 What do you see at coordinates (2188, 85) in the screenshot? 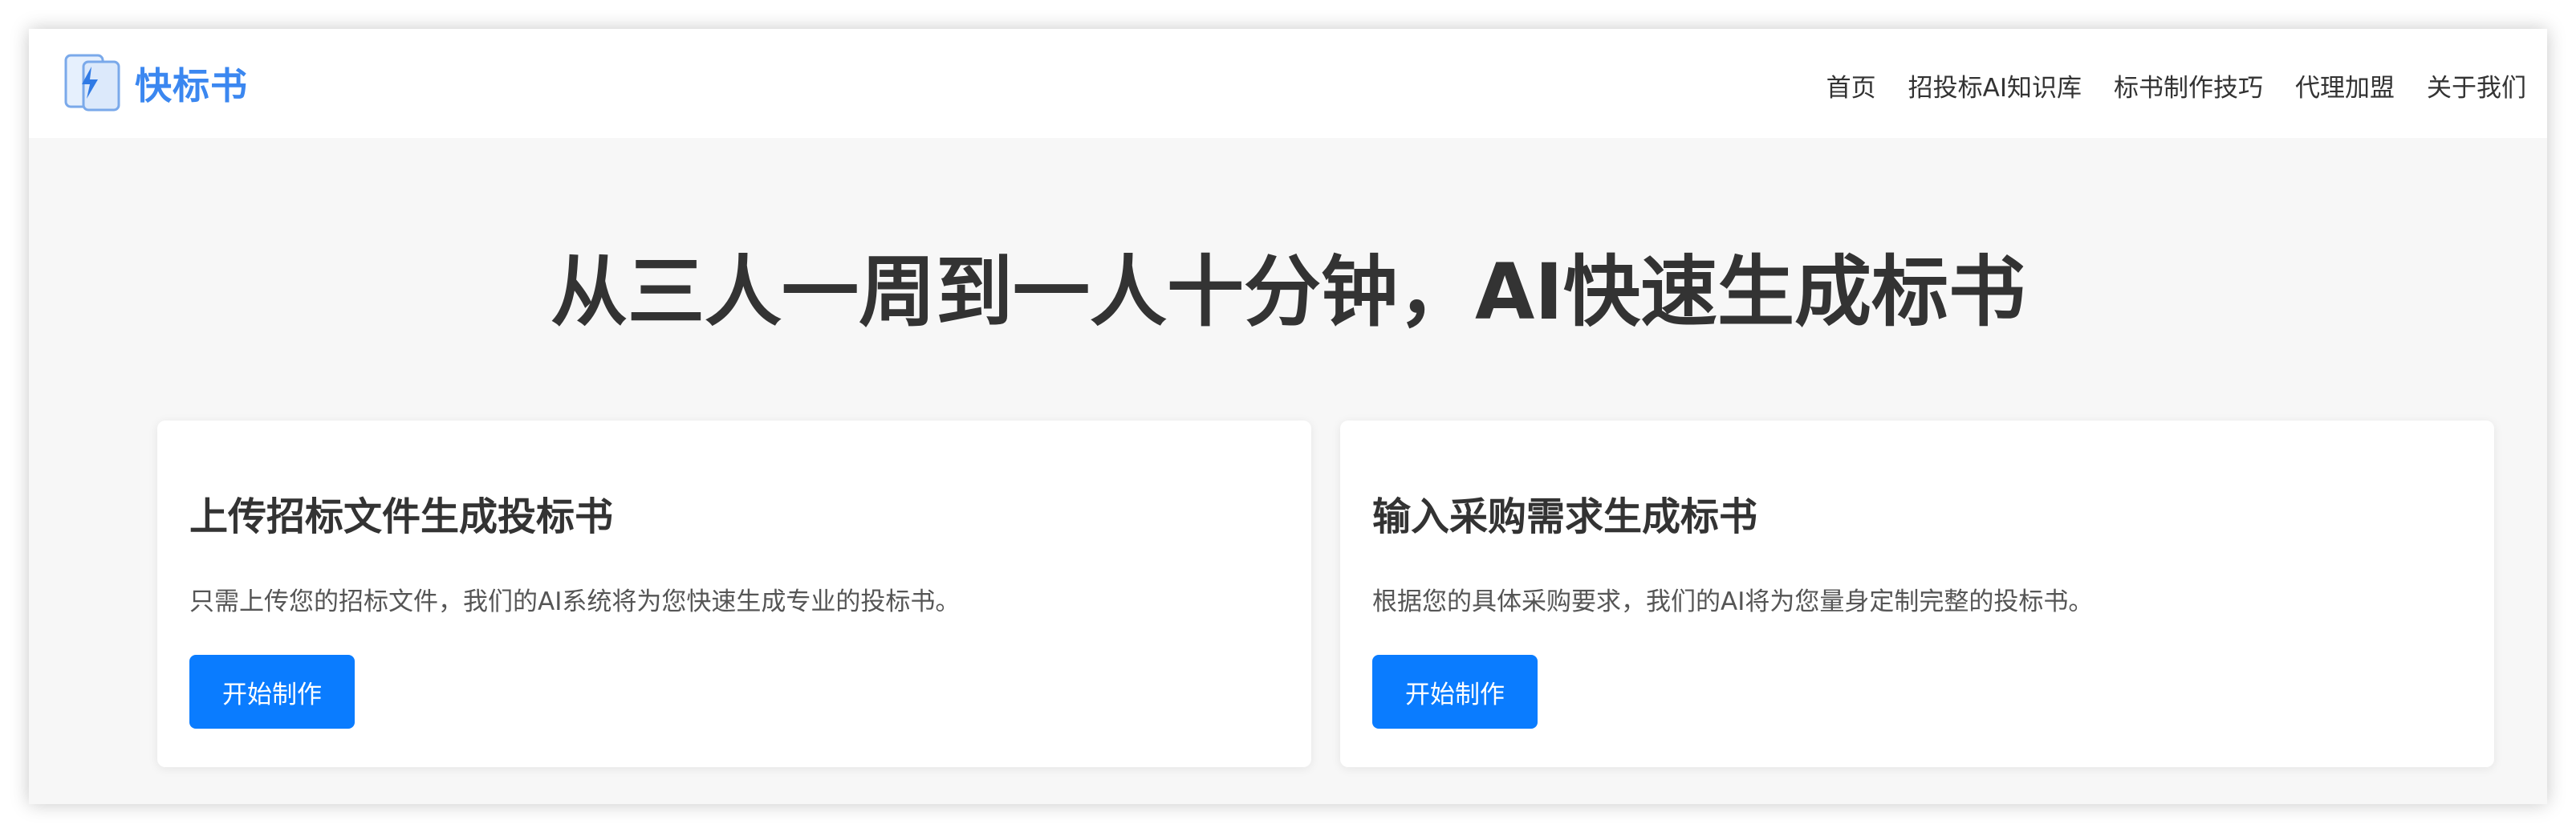
I see `nav-item-bid-writing-tips: 标书制作技巧` at bounding box center [2188, 85].